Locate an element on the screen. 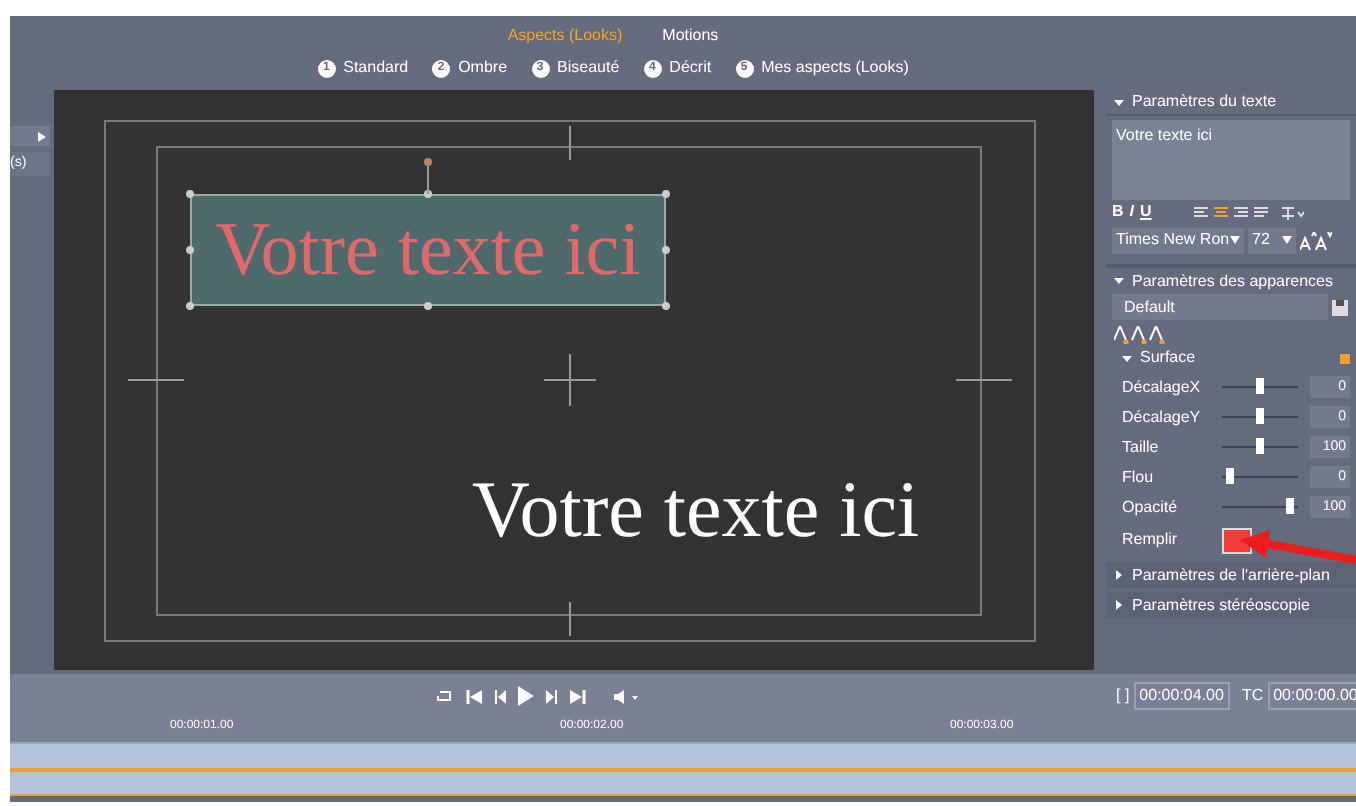 This screenshot has height=806, width=1356. skip-start-icon is located at coordinates (474, 696).